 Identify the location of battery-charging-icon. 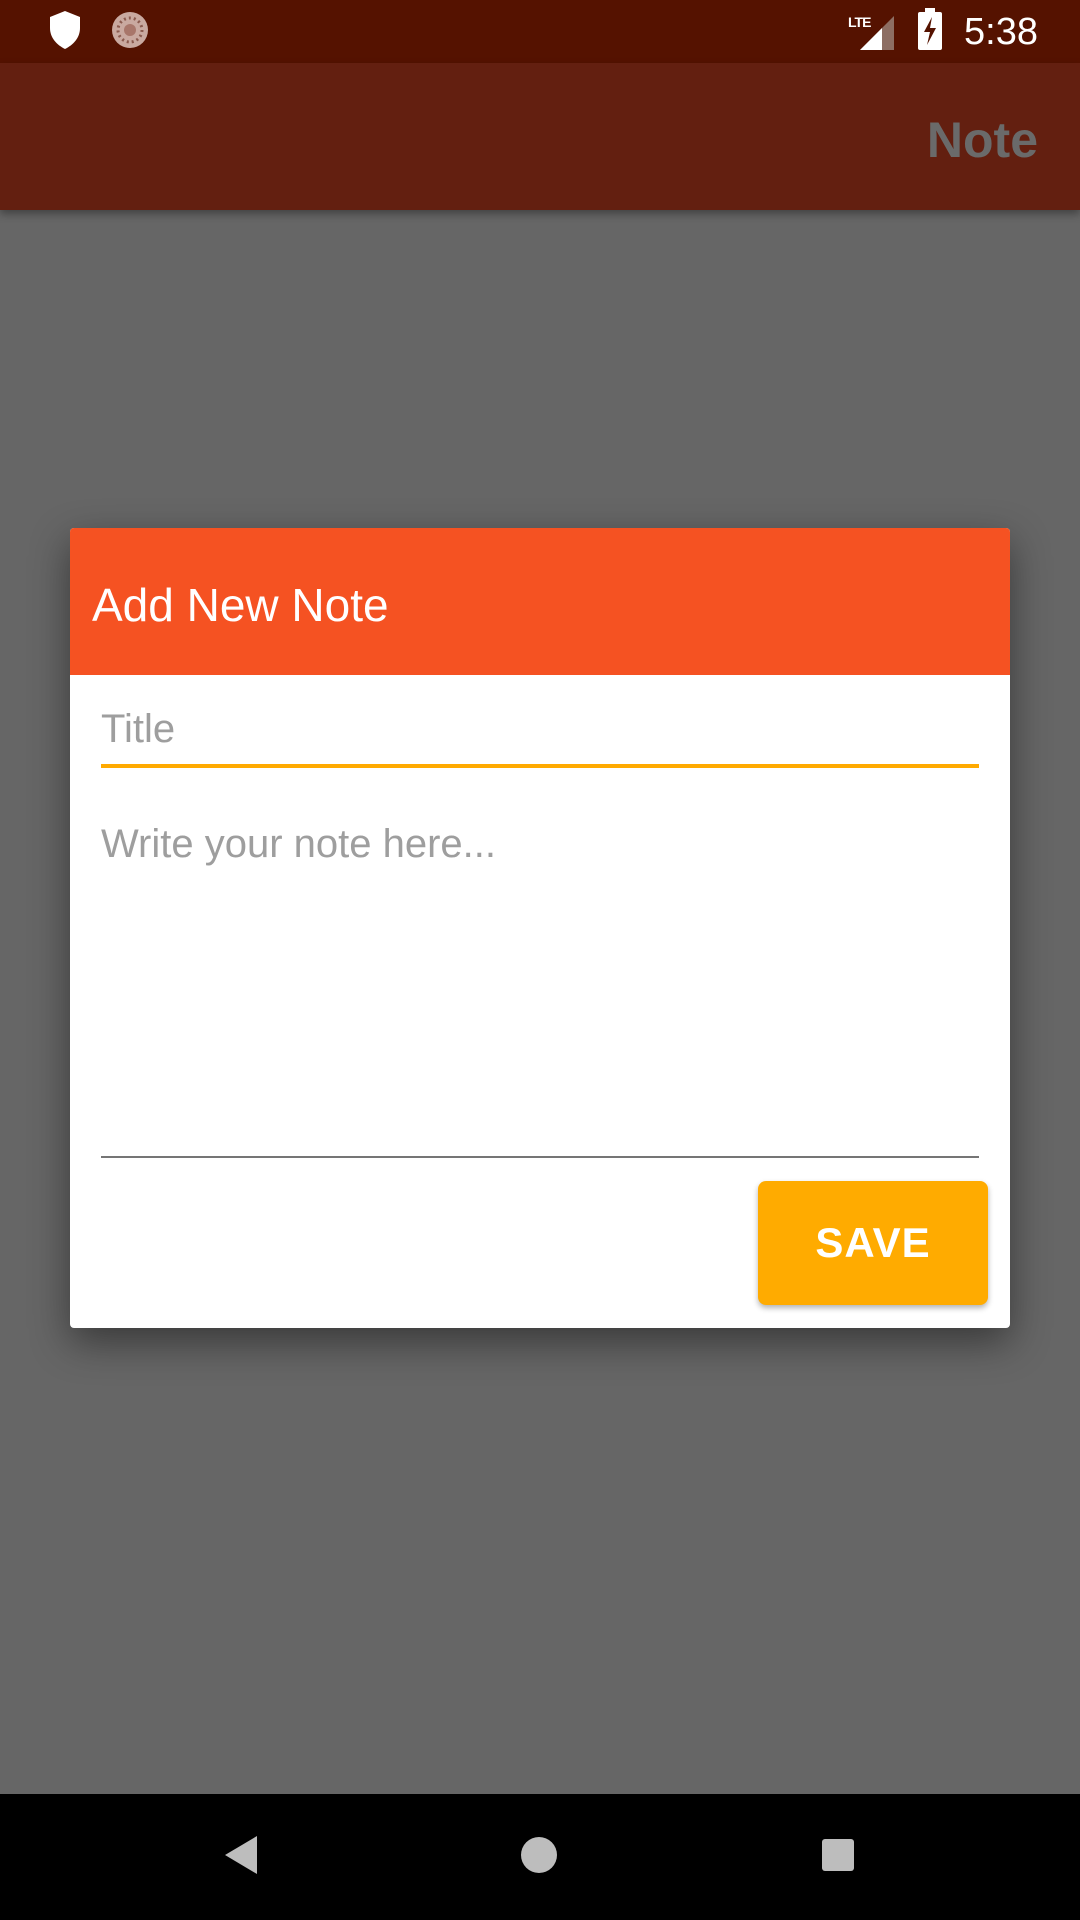
(930, 31).